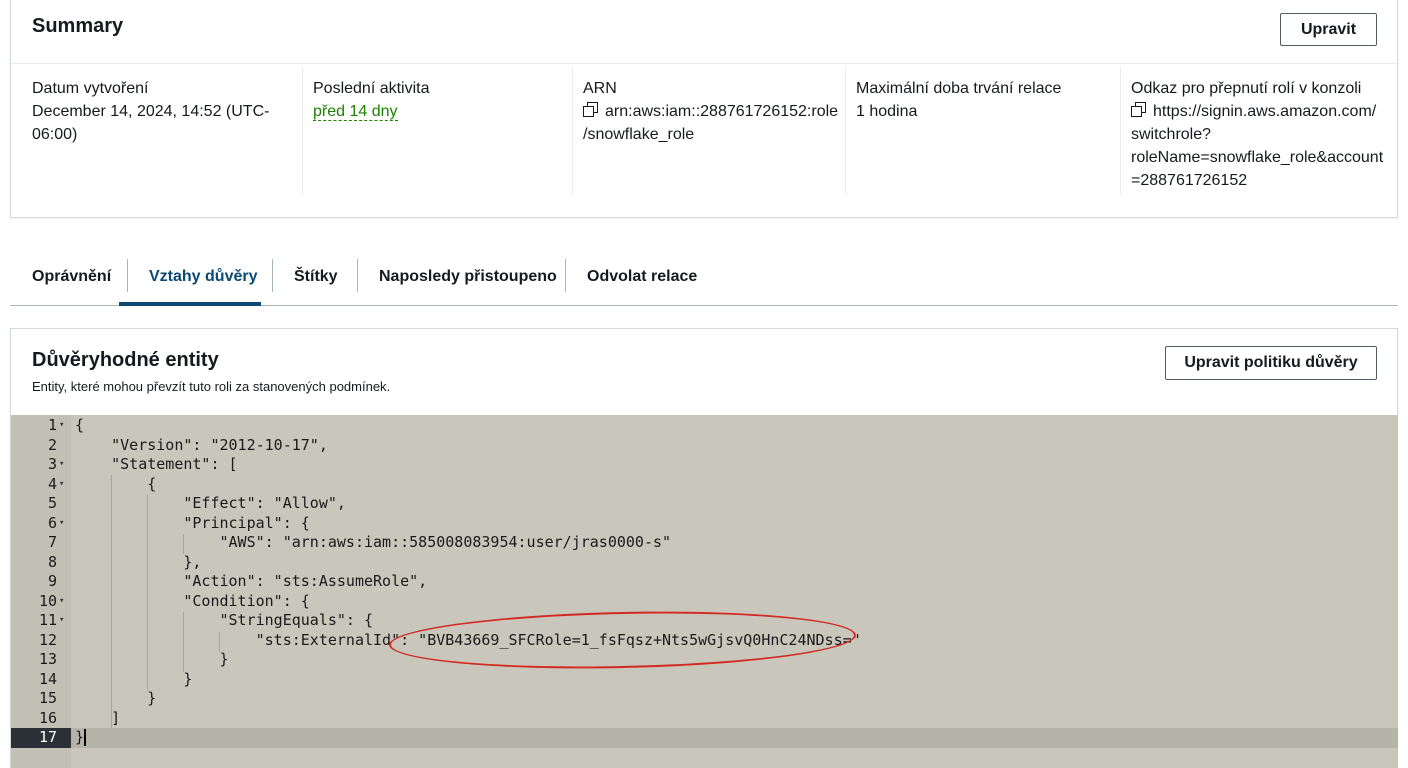 The image size is (1408, 768). Describe the element at coordinates (71, 276) in the screenshot. I see `tab-permissions: Oprávnění` at that location.